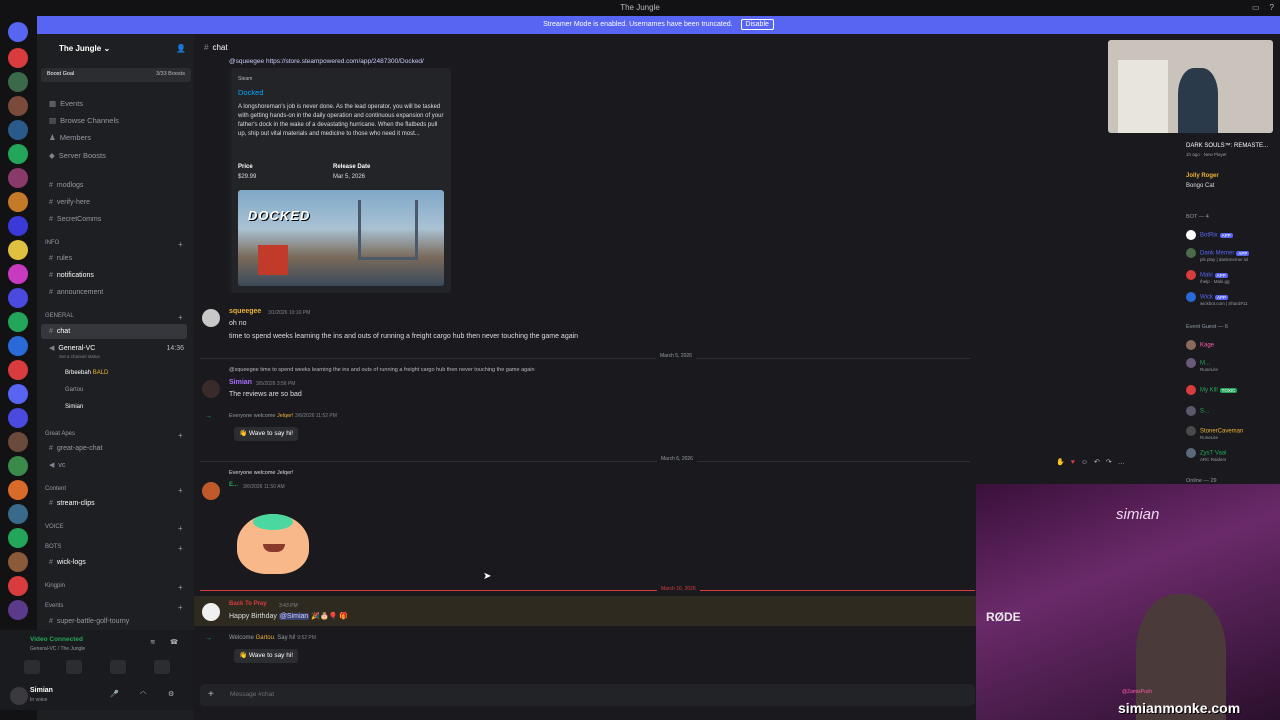  I want to click on channel-vc: ◀ vc, so click(115, 465).